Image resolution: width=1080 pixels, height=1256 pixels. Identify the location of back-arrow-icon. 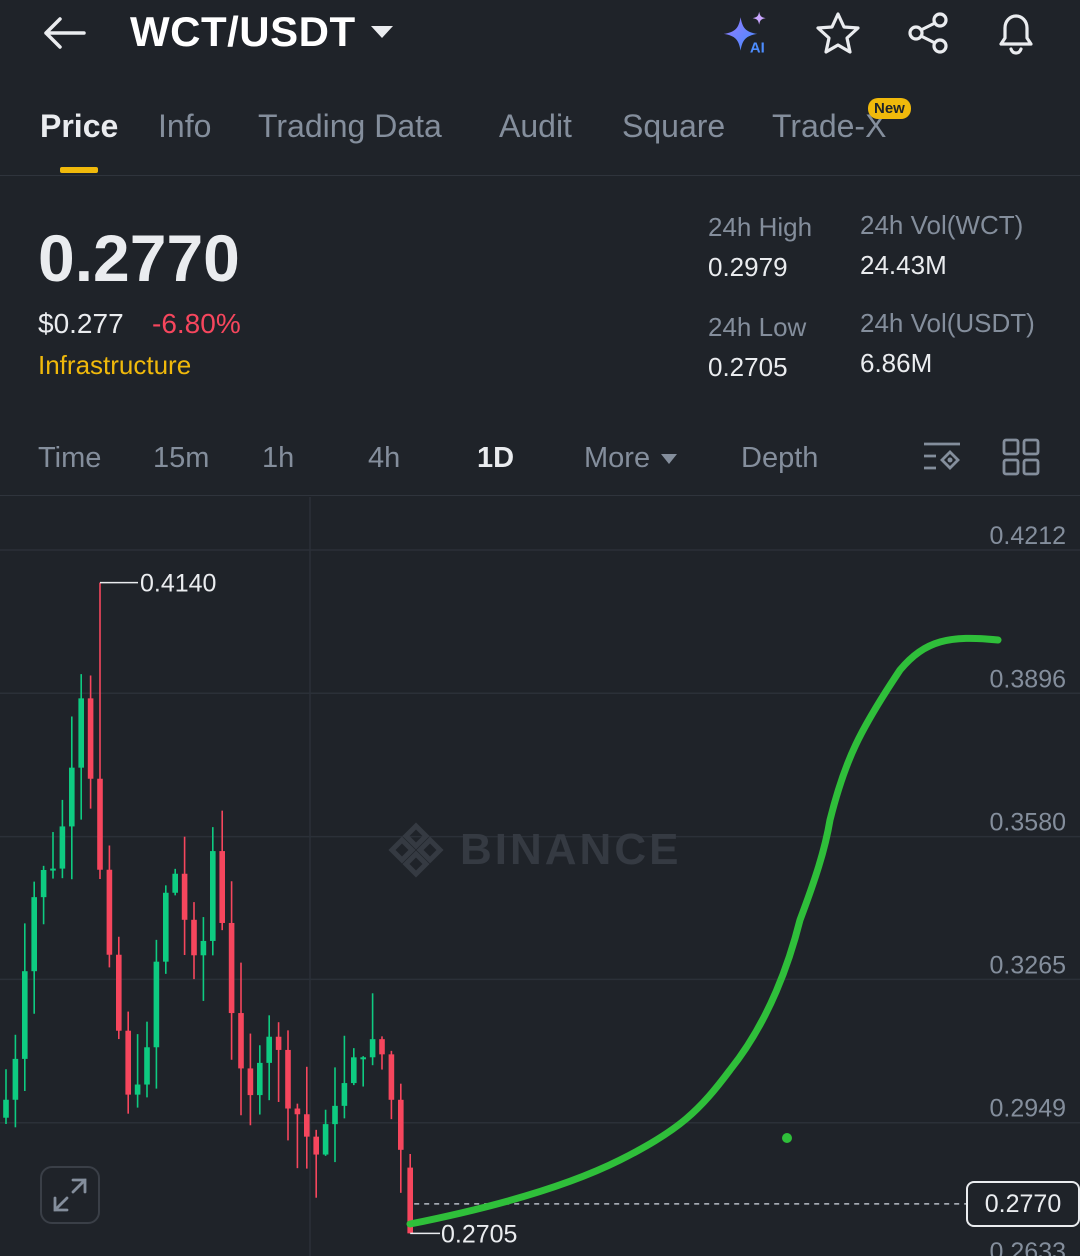
(65, 33).